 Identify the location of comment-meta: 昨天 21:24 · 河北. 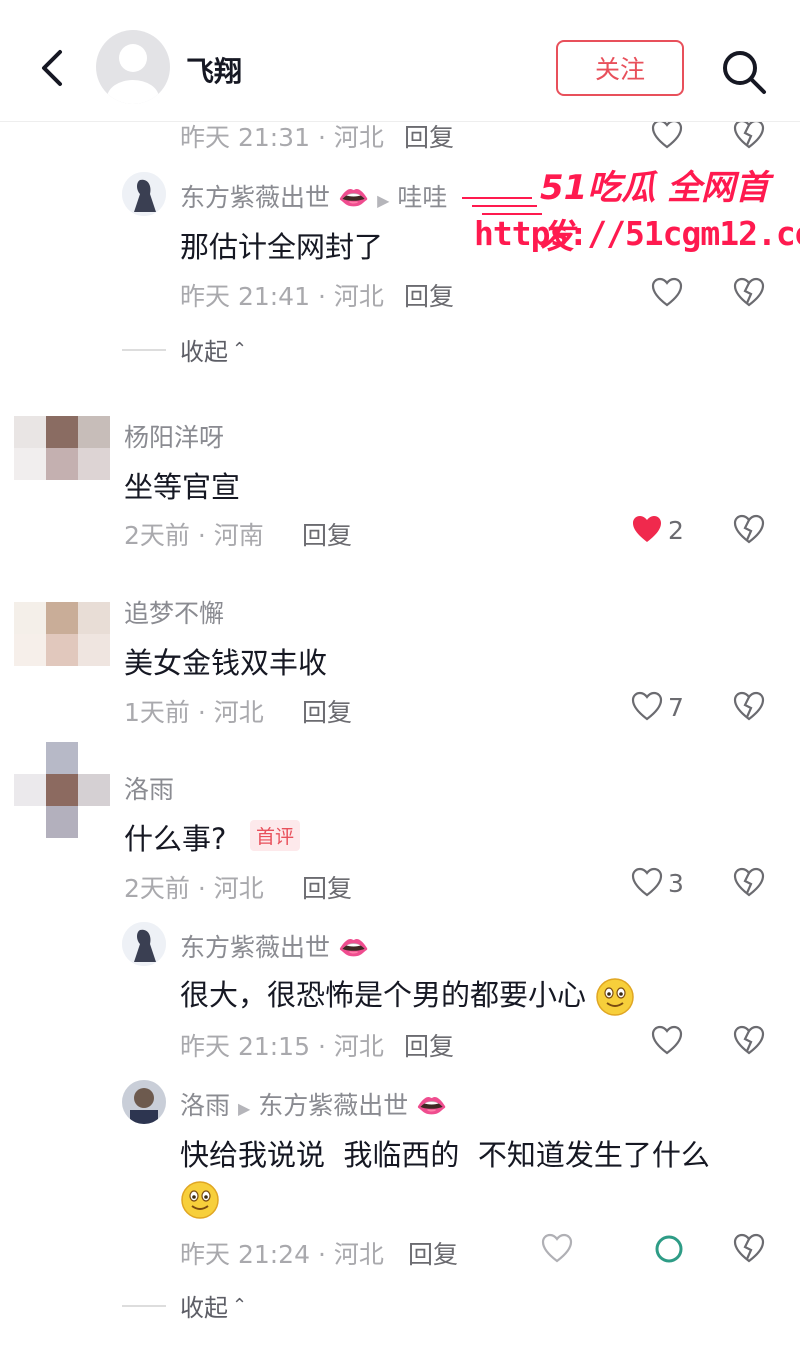
(282, 1254).